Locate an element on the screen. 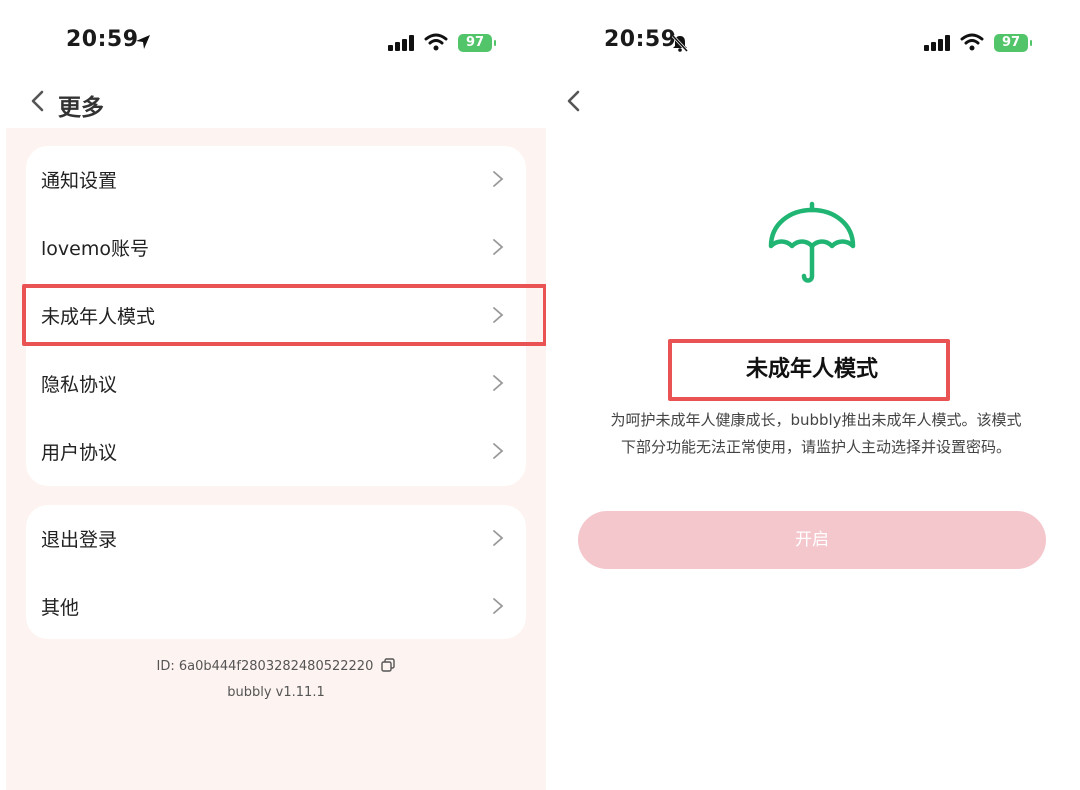  description-line-1: 为呵护未成年人健康成长，bubbly推出未成年人模式。该模式 is located at coordinates (816, 420).